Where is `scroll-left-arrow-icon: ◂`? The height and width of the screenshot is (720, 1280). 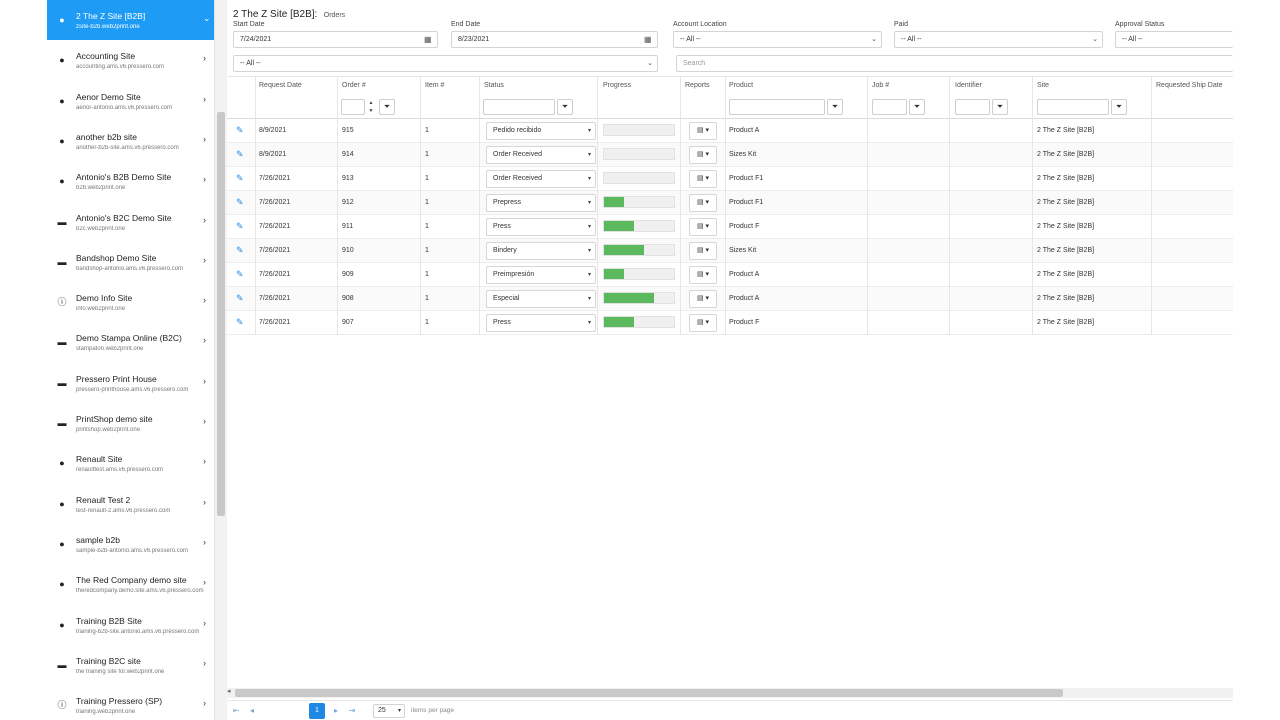
scroll-left-arrow-icon: ◂ is located at coordinates (229, 691).